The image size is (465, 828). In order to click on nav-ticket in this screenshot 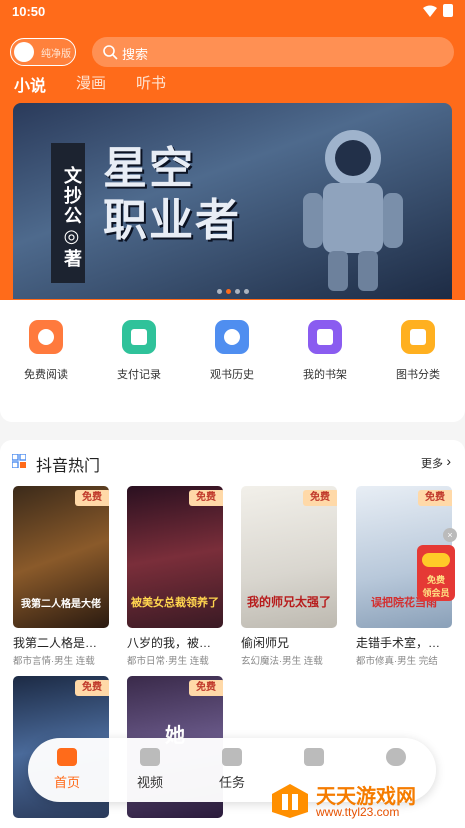, I will do `click(314, 757)`.